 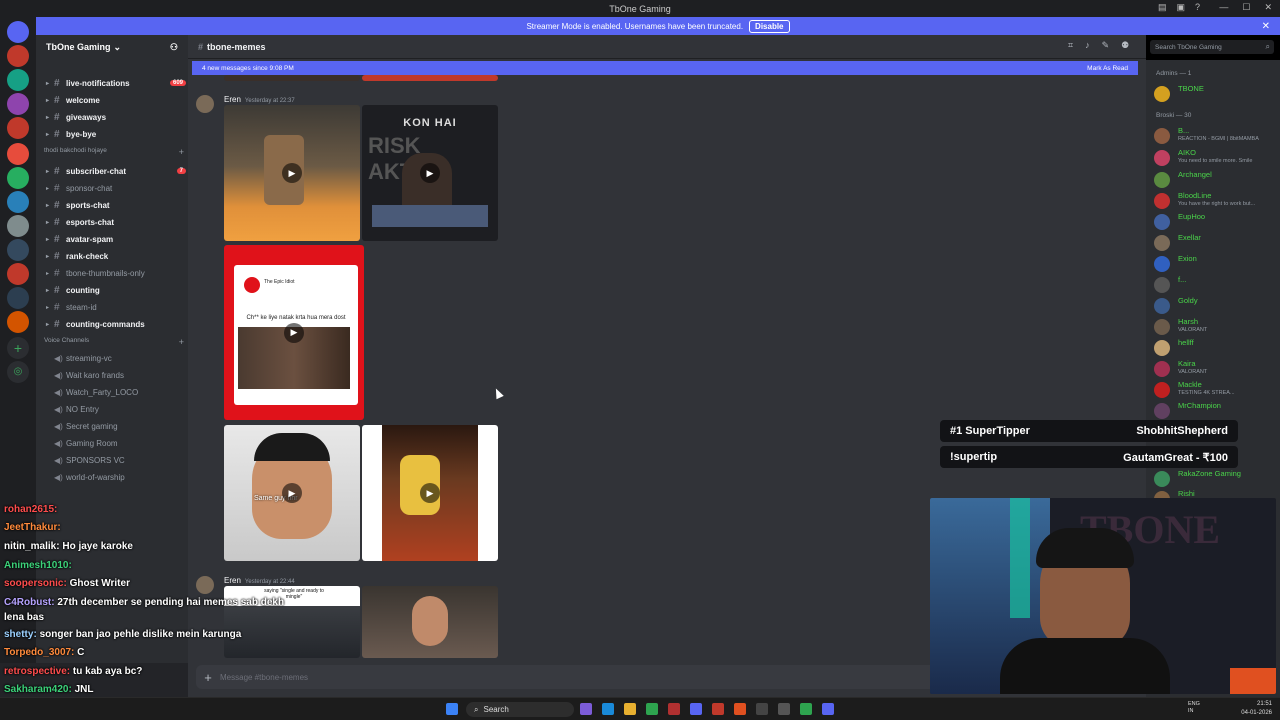 I want to click on member-item: B... REACTION - BGMI | 8bitMAMBA, so click(x=1215, y=136).